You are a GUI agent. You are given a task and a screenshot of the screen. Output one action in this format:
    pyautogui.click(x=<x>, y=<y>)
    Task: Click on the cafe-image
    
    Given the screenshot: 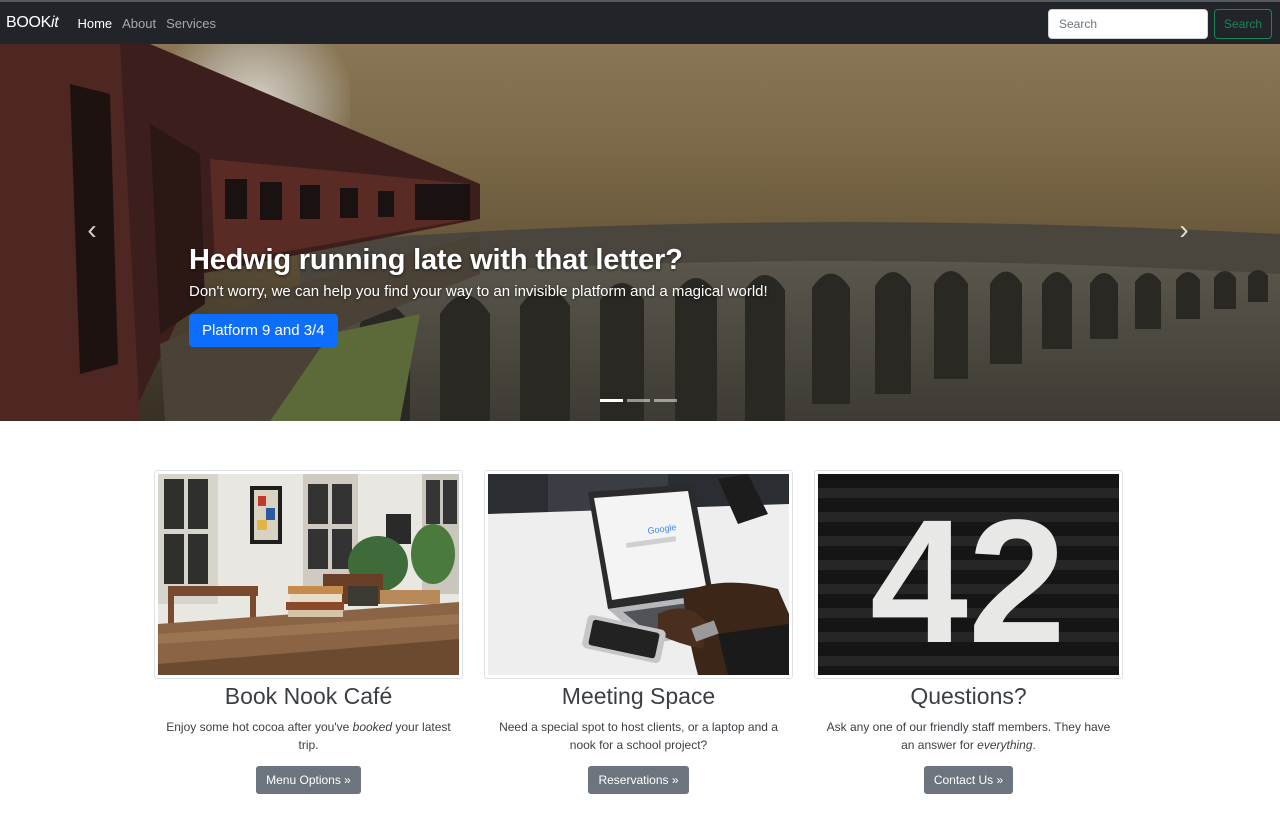 What is the action you would take?
    pyautogui.click(x=308, y=574)
    